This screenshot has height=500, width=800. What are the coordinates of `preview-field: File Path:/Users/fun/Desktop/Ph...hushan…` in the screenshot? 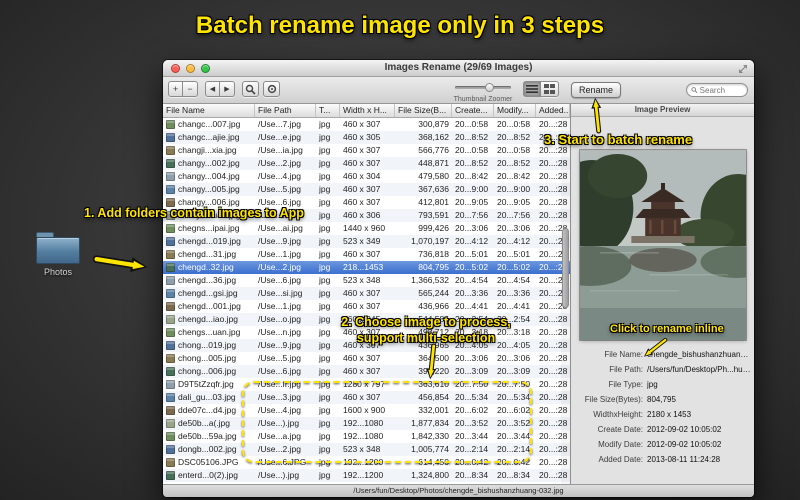 It's located at (662, 369).